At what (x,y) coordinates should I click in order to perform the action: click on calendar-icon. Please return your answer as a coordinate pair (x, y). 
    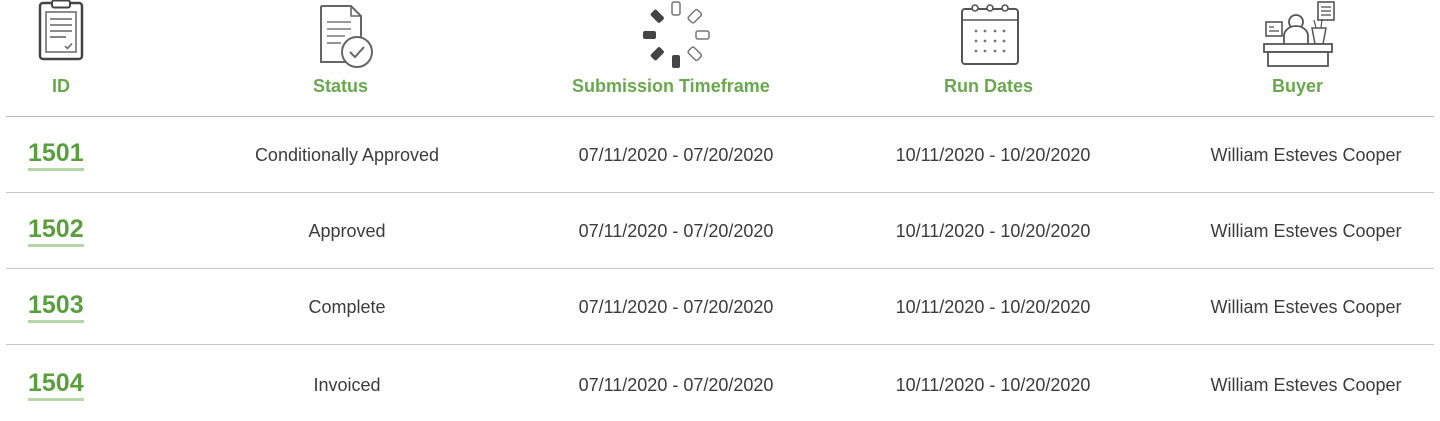
    Looking at the image, I should click on (990, 35).